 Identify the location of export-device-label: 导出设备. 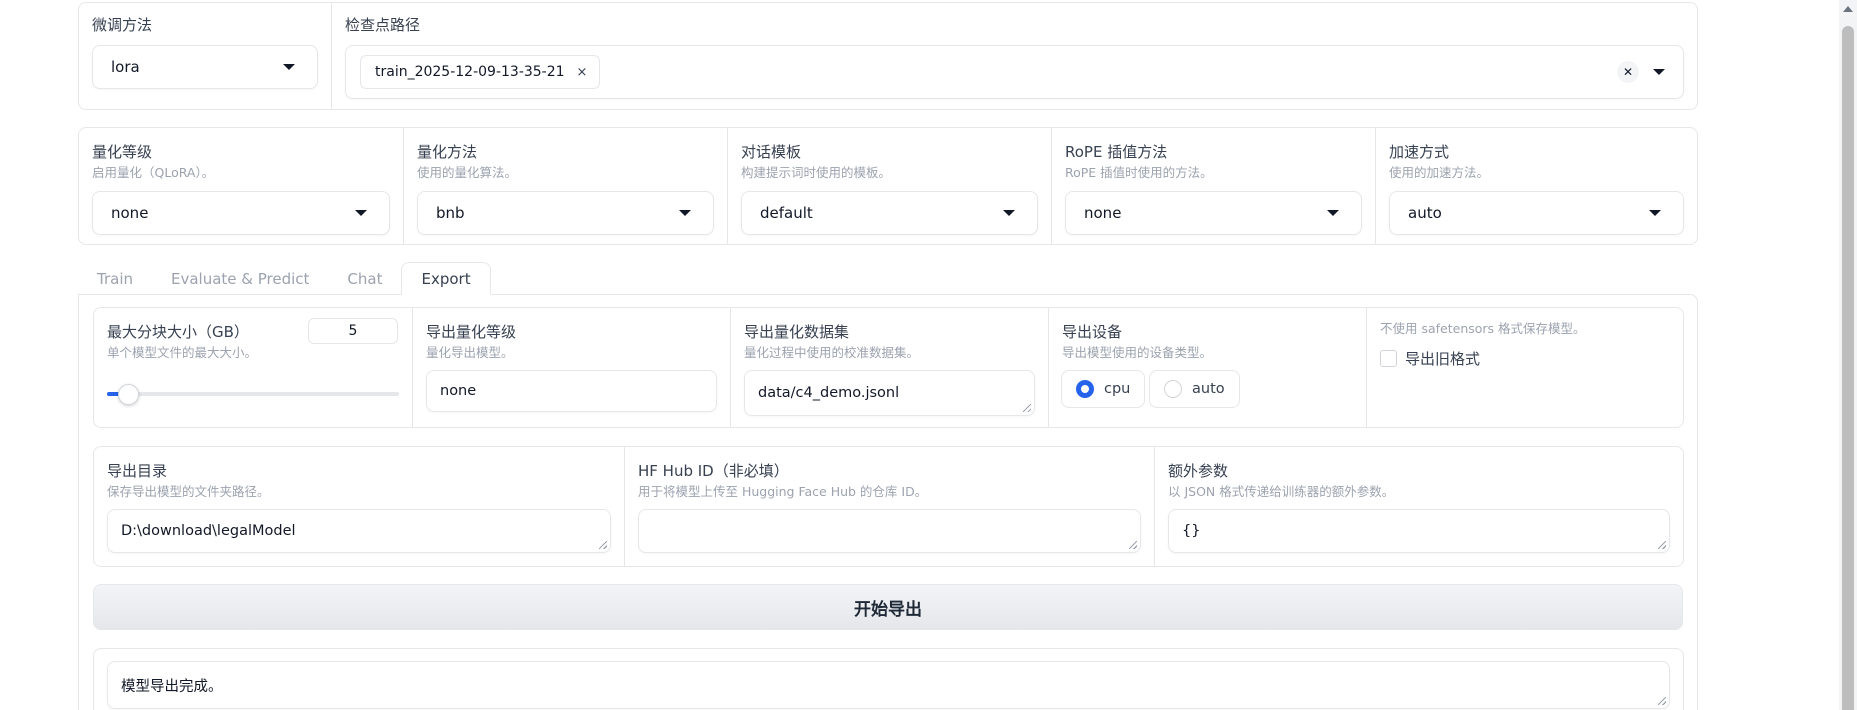
(1092, 332).